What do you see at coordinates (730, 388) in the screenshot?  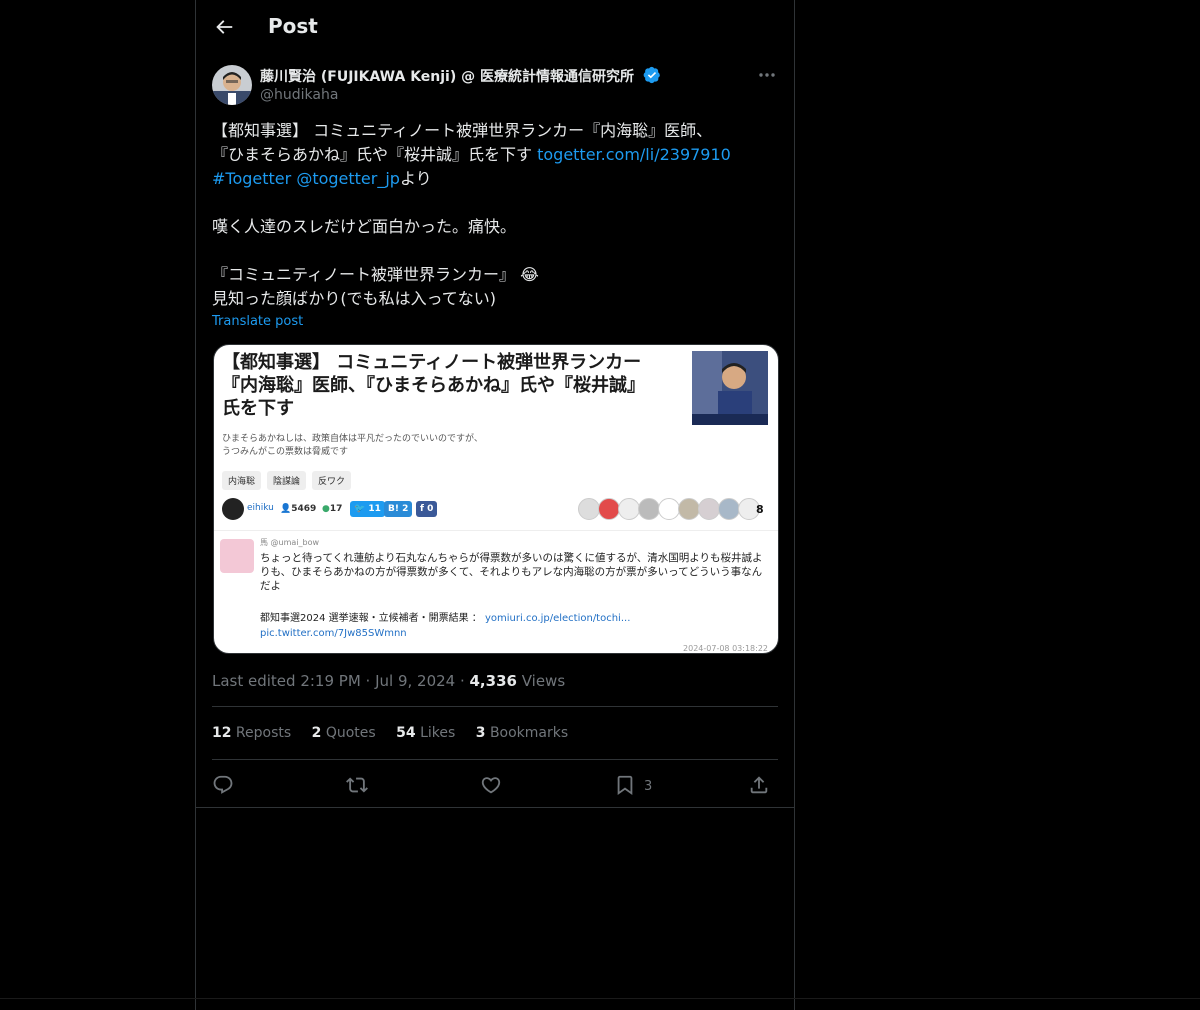 I see `card-thumbnail-image` at bounding box center [730, 388].